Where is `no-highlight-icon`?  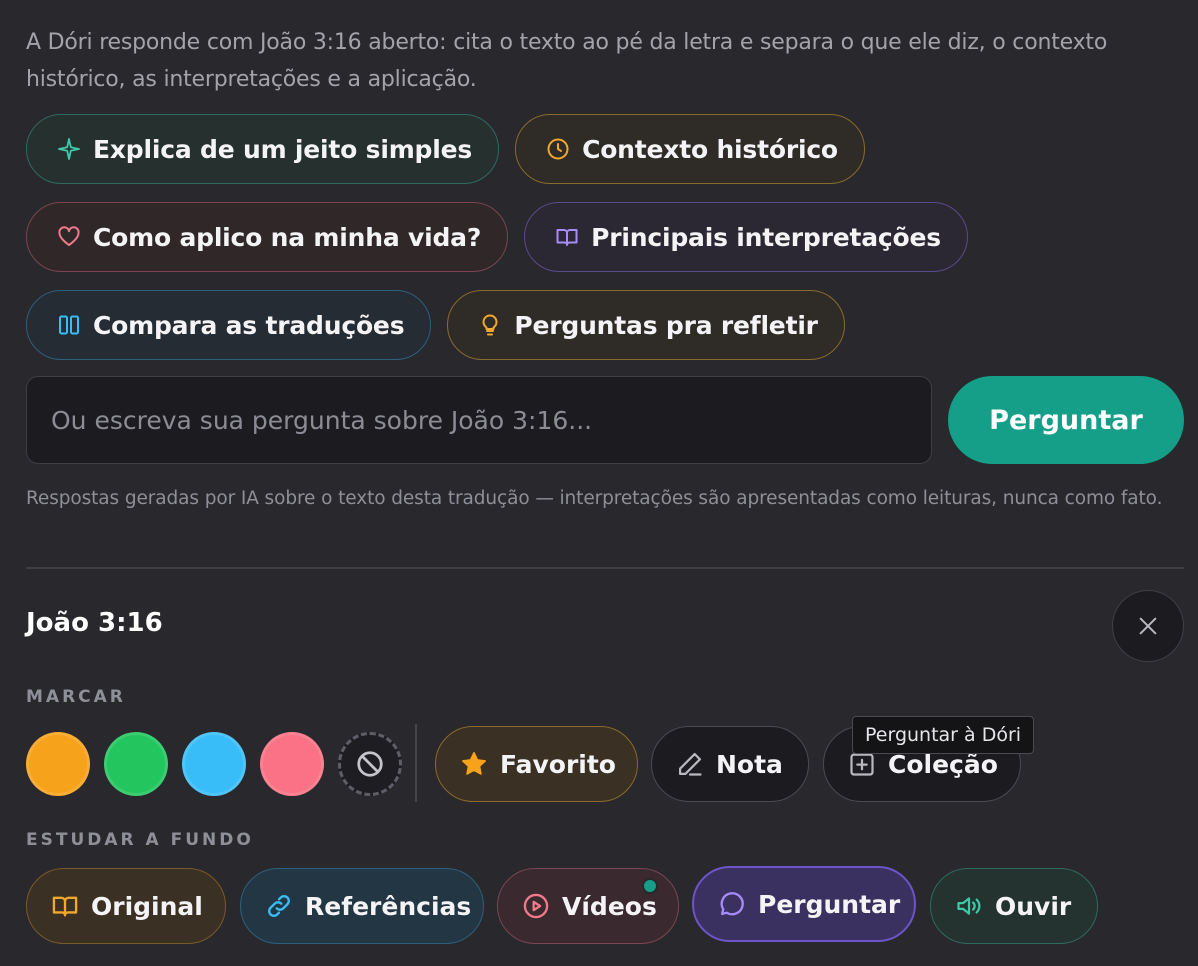 no-highlight-icon is located at coordinates (370, 764).